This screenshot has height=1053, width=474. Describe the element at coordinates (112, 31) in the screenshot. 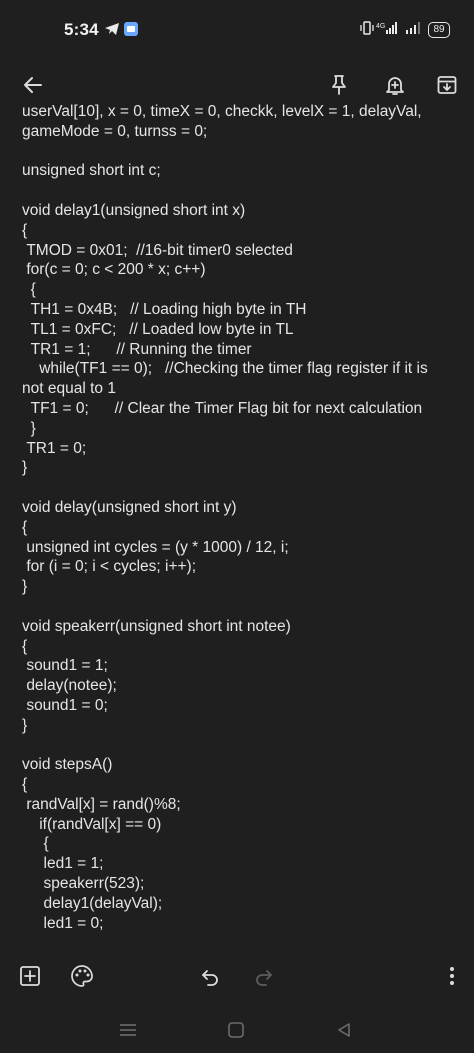

I see `telegram-icon` at that location.